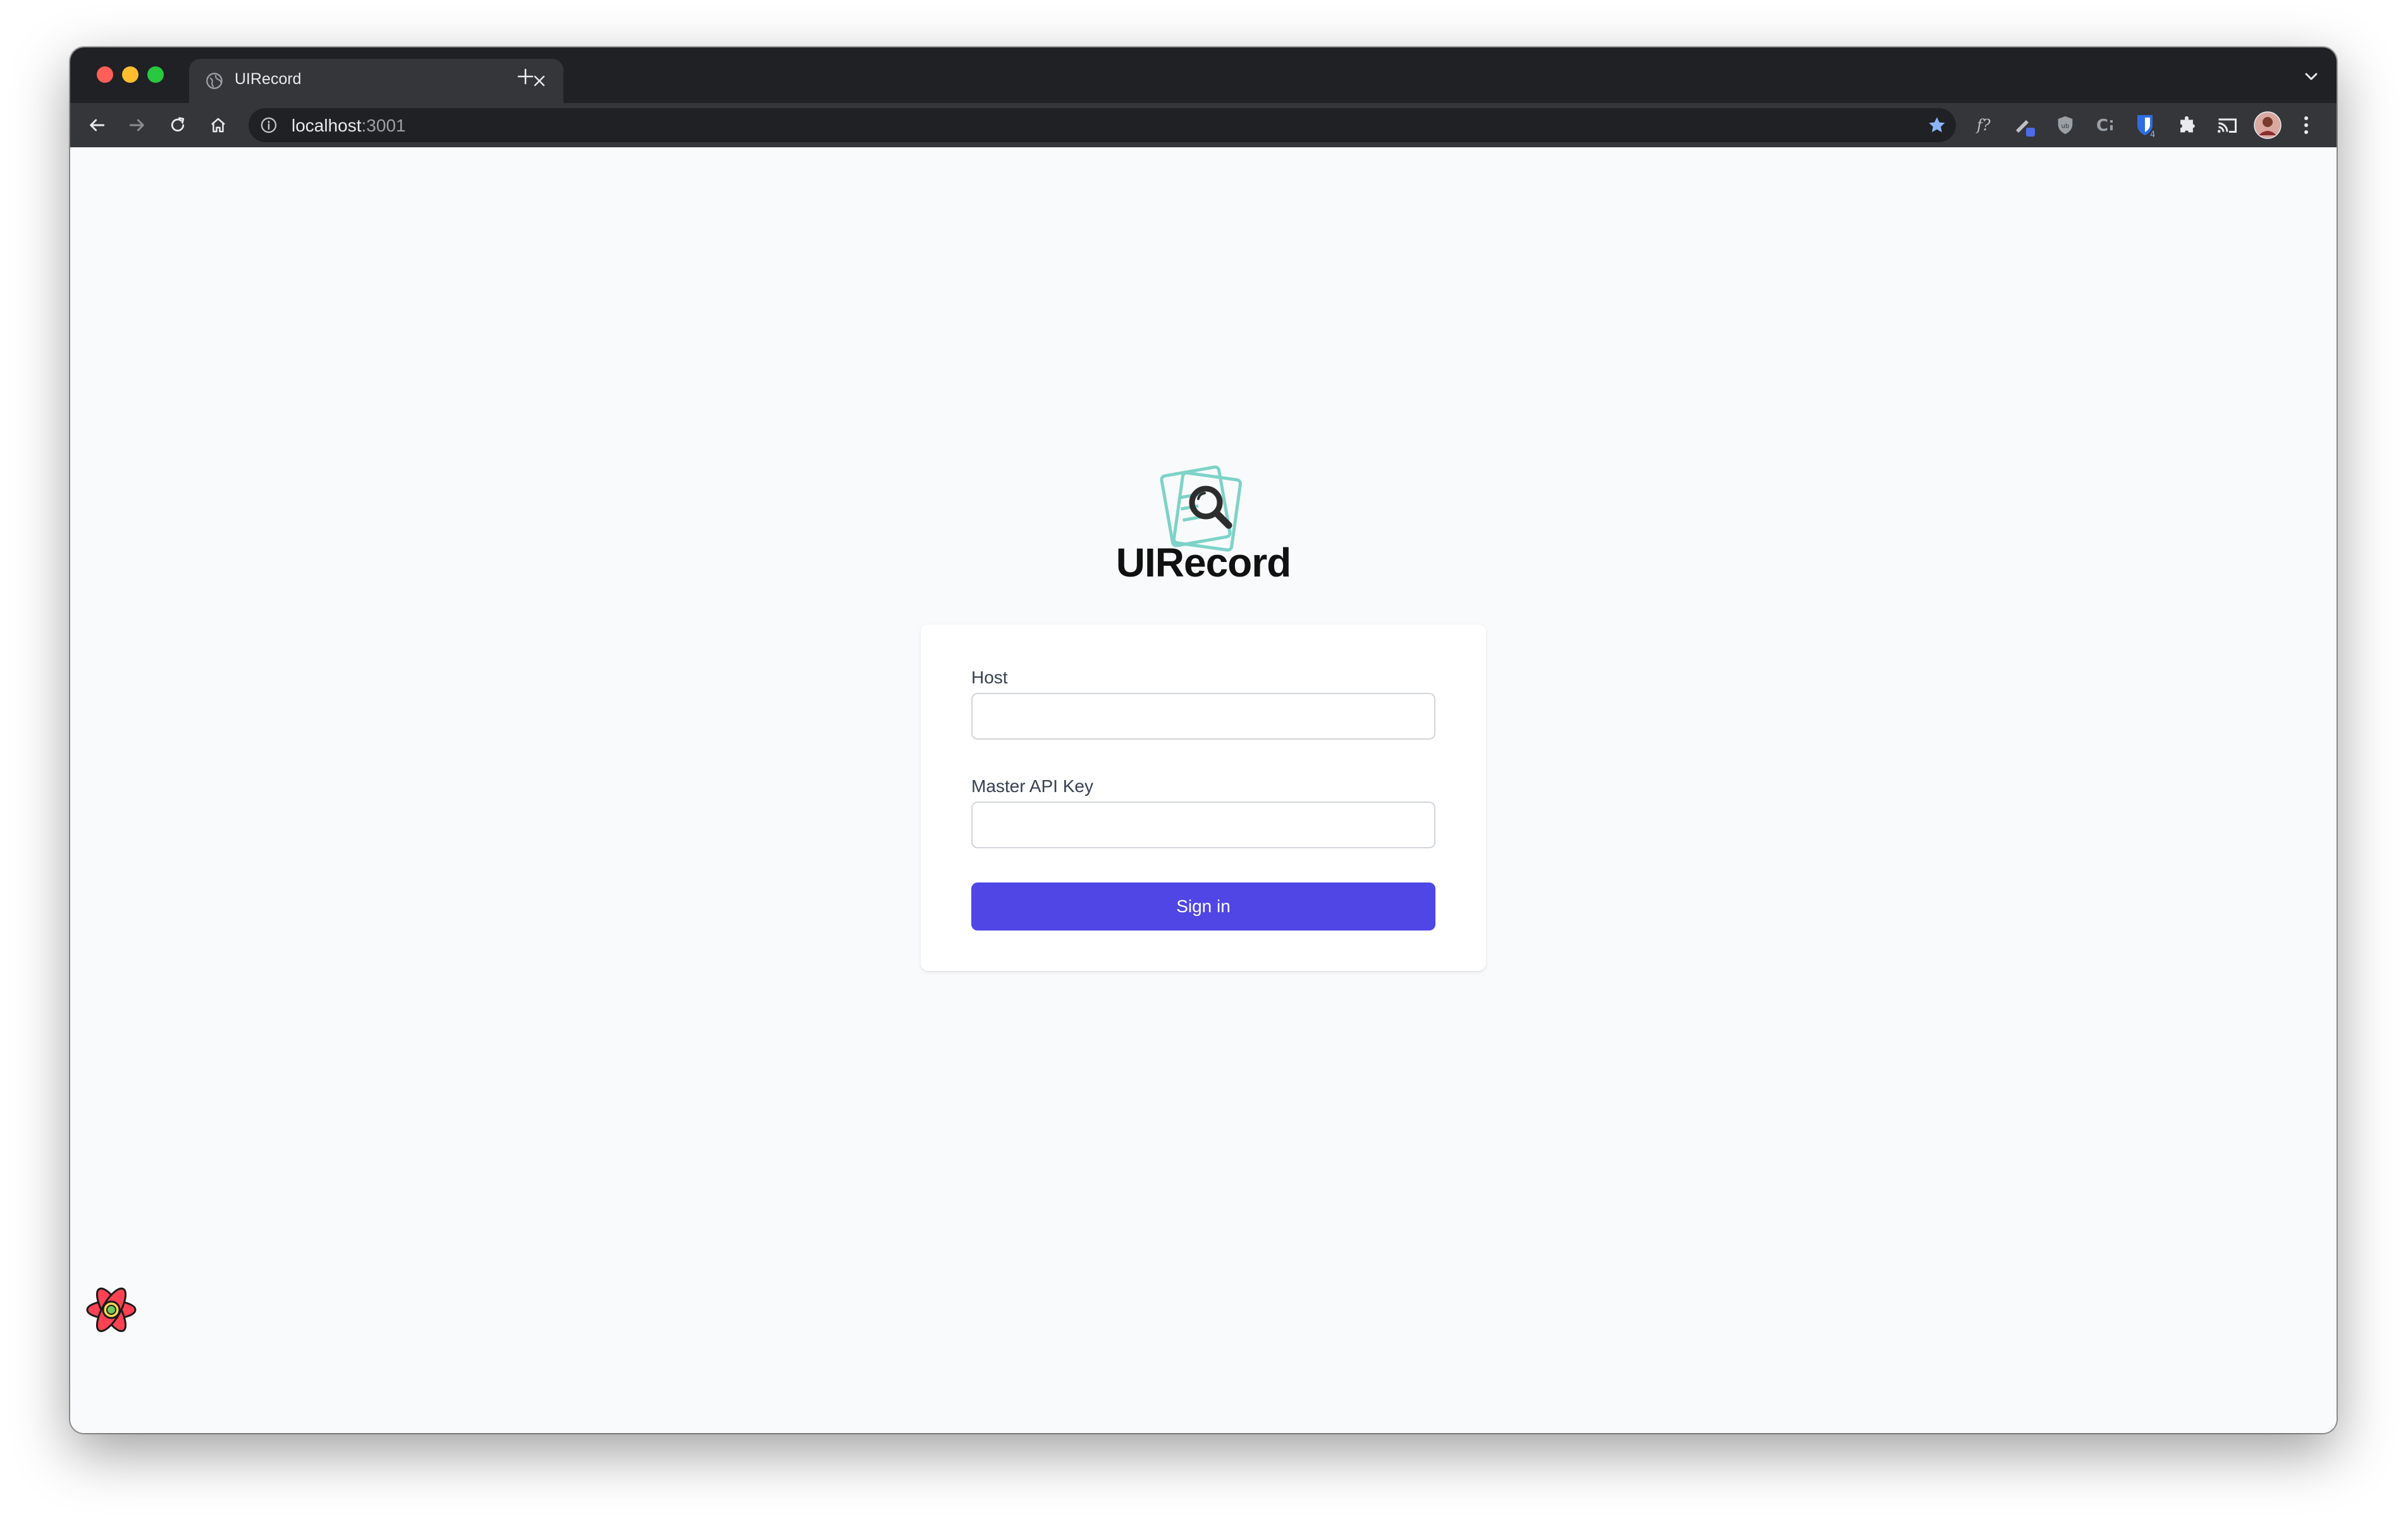 The height and width of the screenshot is (1526, 2408). What do you see at coordinates (327, 125) in the screenshot?
I see `url-host: localhost` at bounding box center [327, 125].